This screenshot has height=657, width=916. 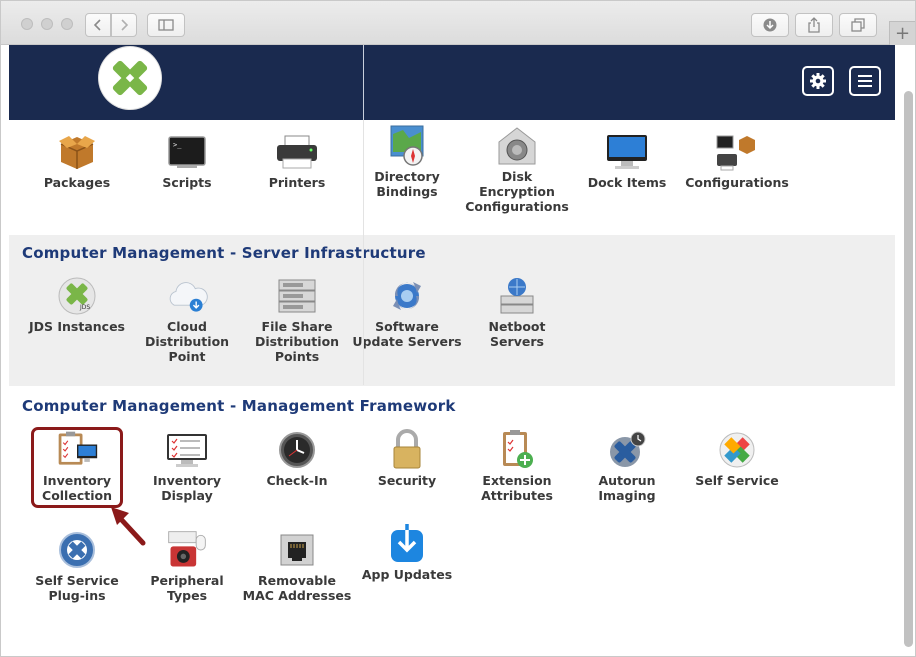 I want to click on tile-jds-instances: JDS JDS Instances, so click(x=77, y=304).